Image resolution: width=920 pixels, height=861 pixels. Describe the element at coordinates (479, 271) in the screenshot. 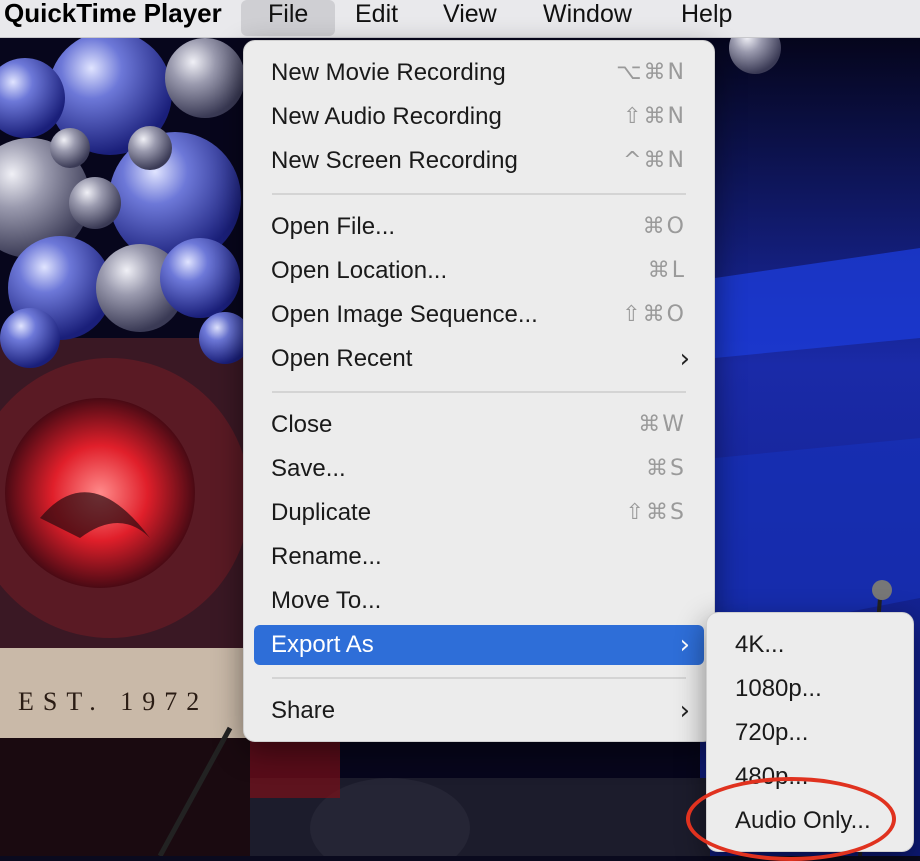

I see `menu-item-open-location: Open Location... ⌘L` at that location.